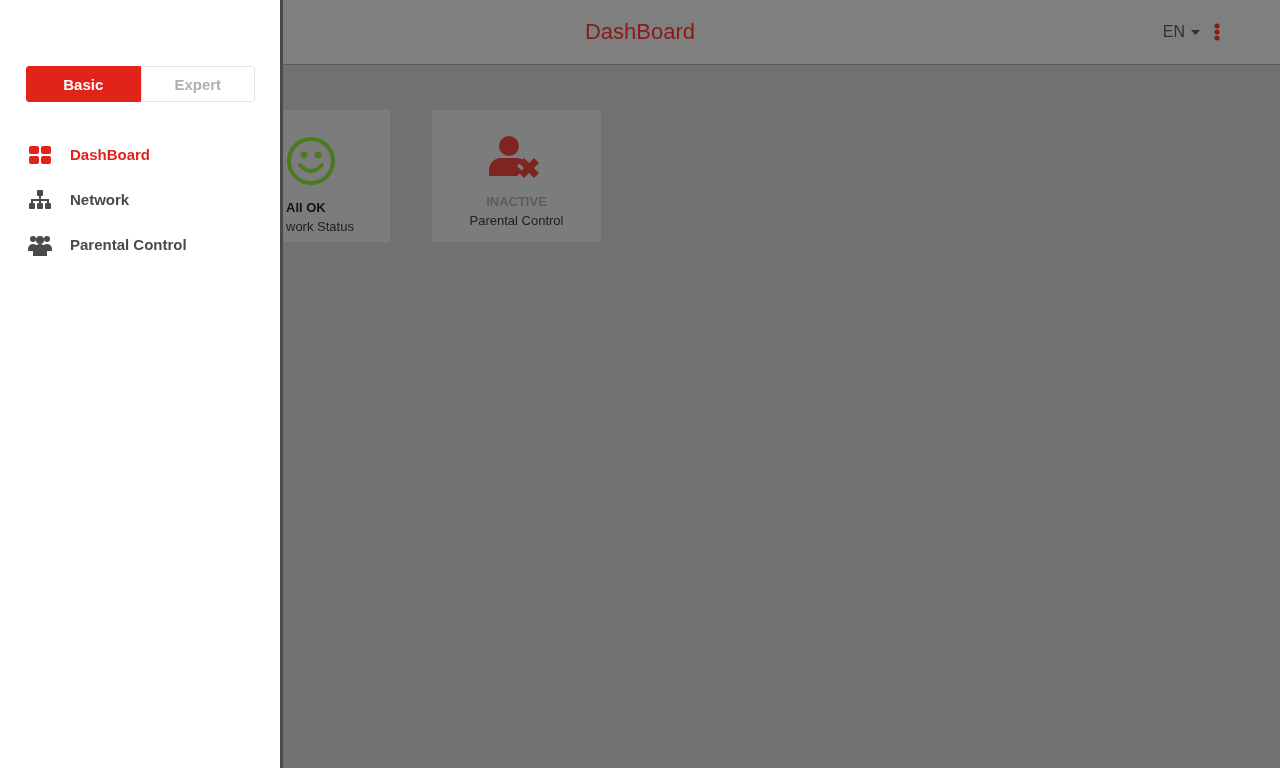  Describe the element at coordinates (110, 154) in the screenshot. I see `nav-item: DashBoard` at that location.